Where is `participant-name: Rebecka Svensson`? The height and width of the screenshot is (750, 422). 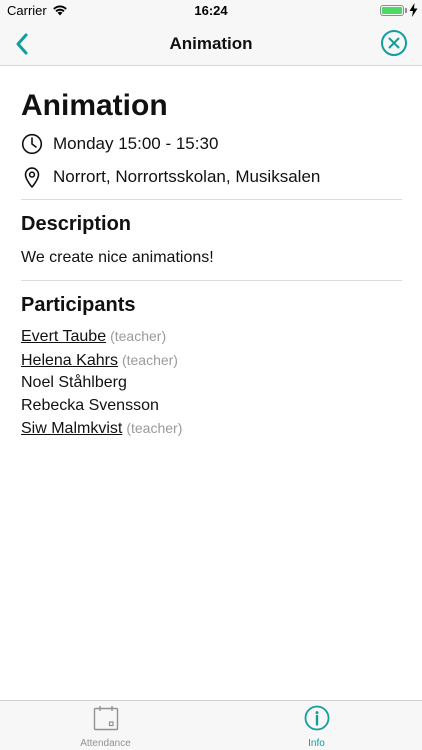
participant-name: Rebecka Svensson is located at coordinates (90, 405).